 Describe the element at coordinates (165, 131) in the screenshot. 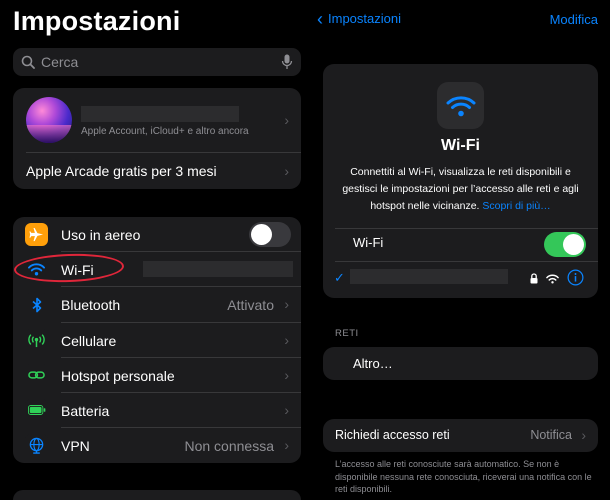

I see `account-subtitle: Apple Account, iCloud+ e altro ancora` at that location.